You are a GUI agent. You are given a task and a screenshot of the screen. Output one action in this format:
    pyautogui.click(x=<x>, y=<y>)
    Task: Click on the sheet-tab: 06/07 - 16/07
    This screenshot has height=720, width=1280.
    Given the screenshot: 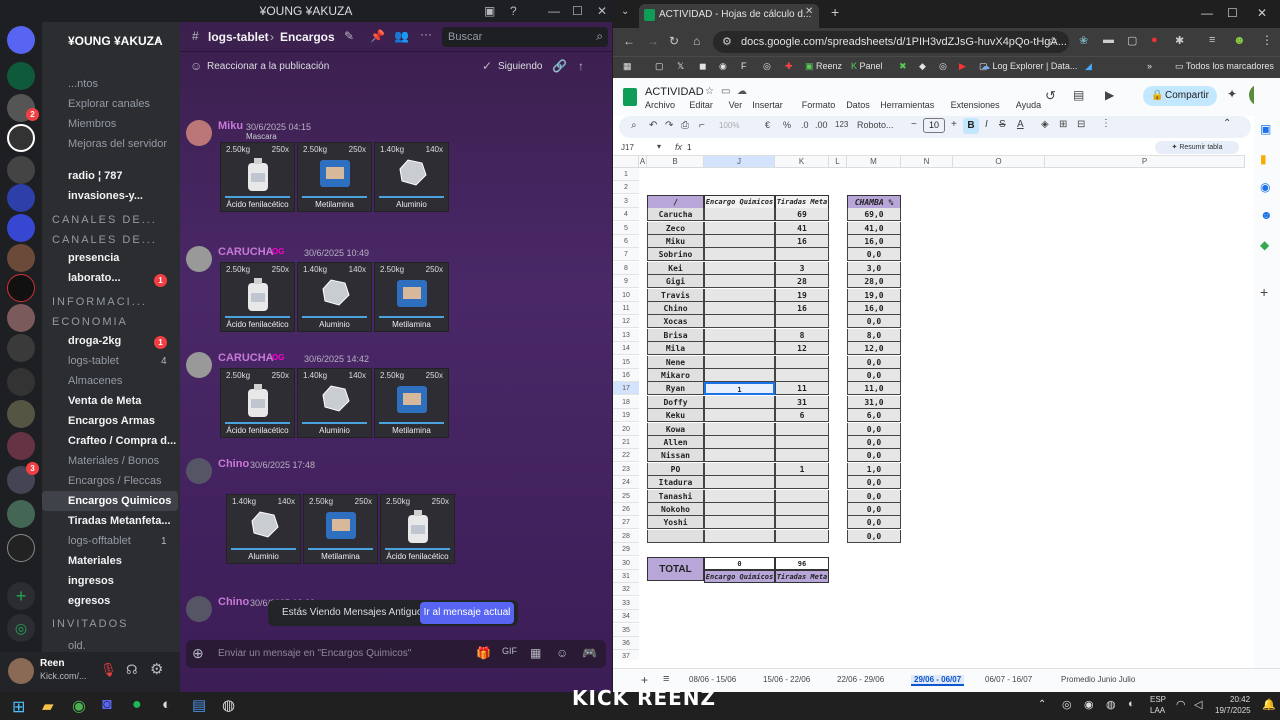 What is the action you would take?
    pyautogui.click(x=1008, y=679)
    